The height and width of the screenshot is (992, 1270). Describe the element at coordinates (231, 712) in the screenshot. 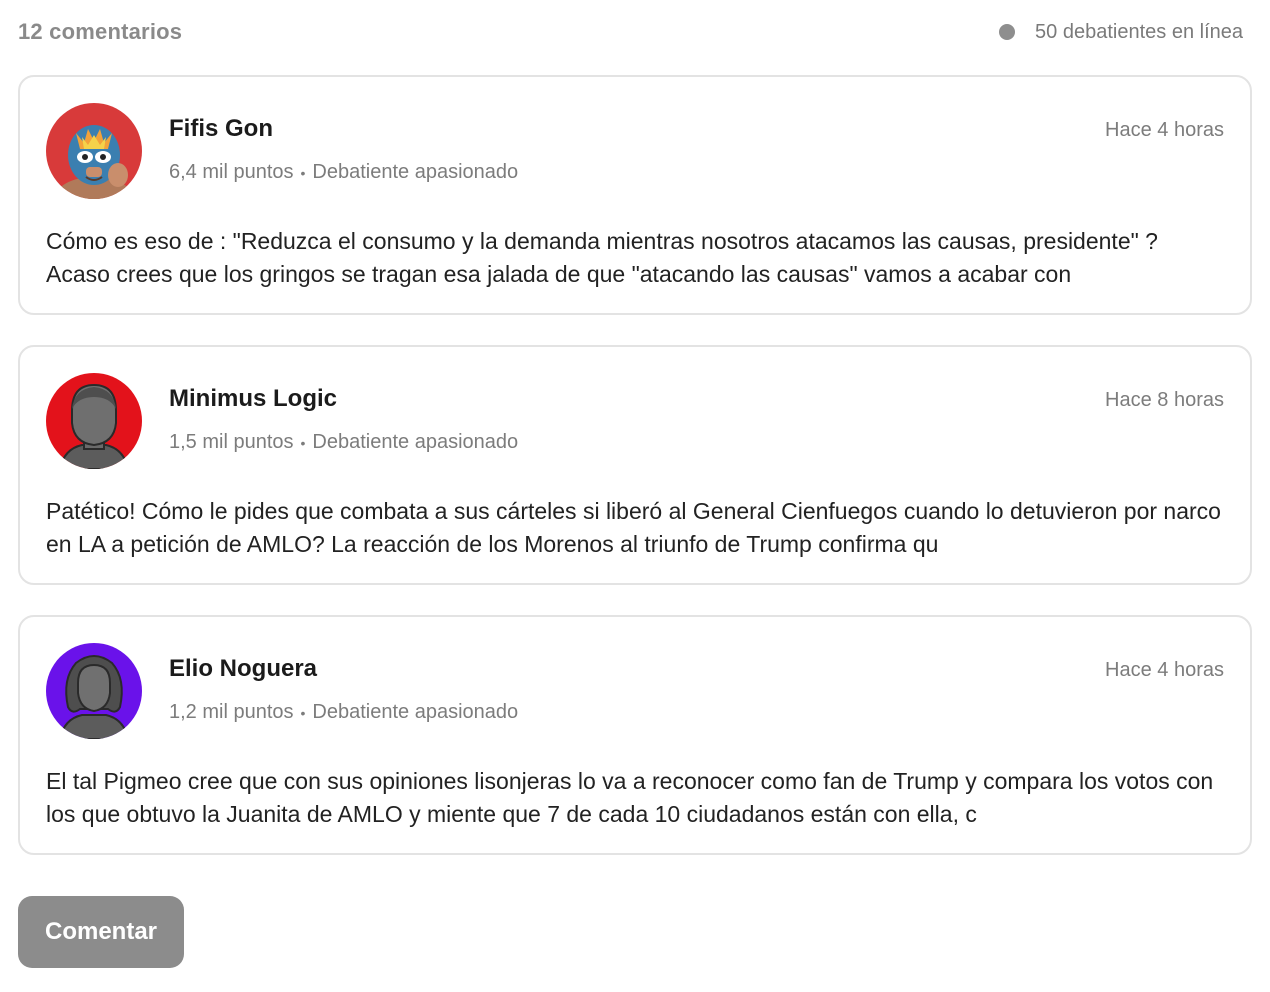

I see `author-points: 1,2 mil puntos` at that location.